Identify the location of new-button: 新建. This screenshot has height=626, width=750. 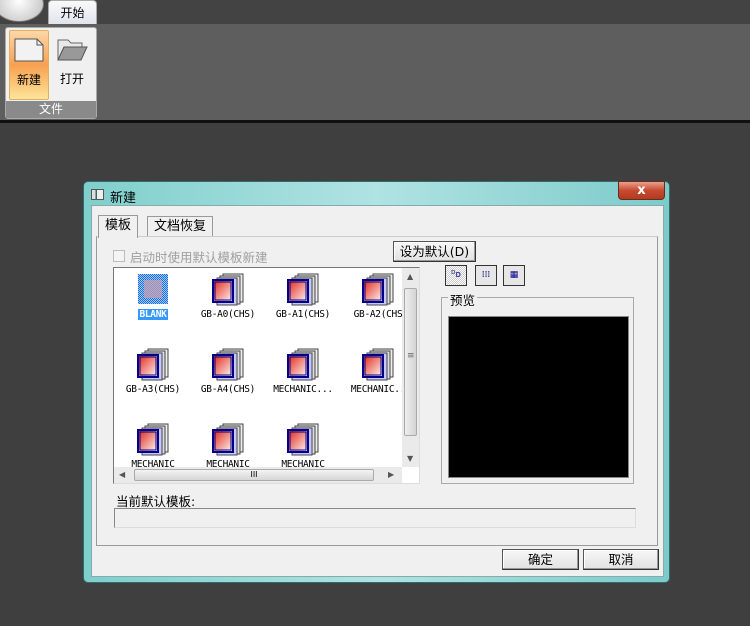
(29, 65).